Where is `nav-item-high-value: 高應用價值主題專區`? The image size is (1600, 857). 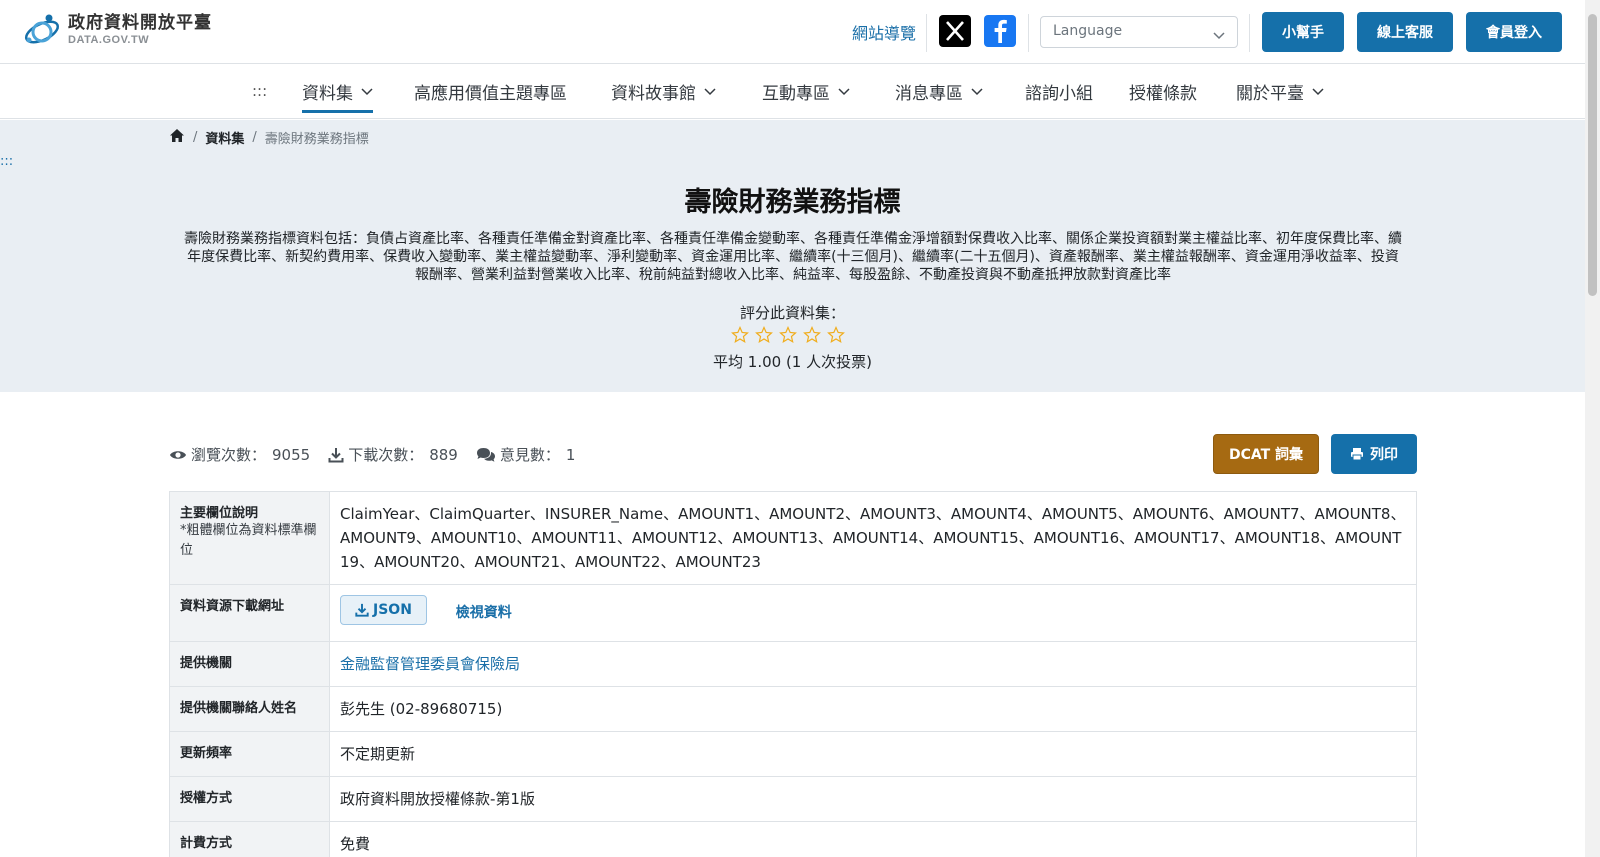
nav-item-high-value: 高應用價值主題專區 is located at coordinates (490, 91).